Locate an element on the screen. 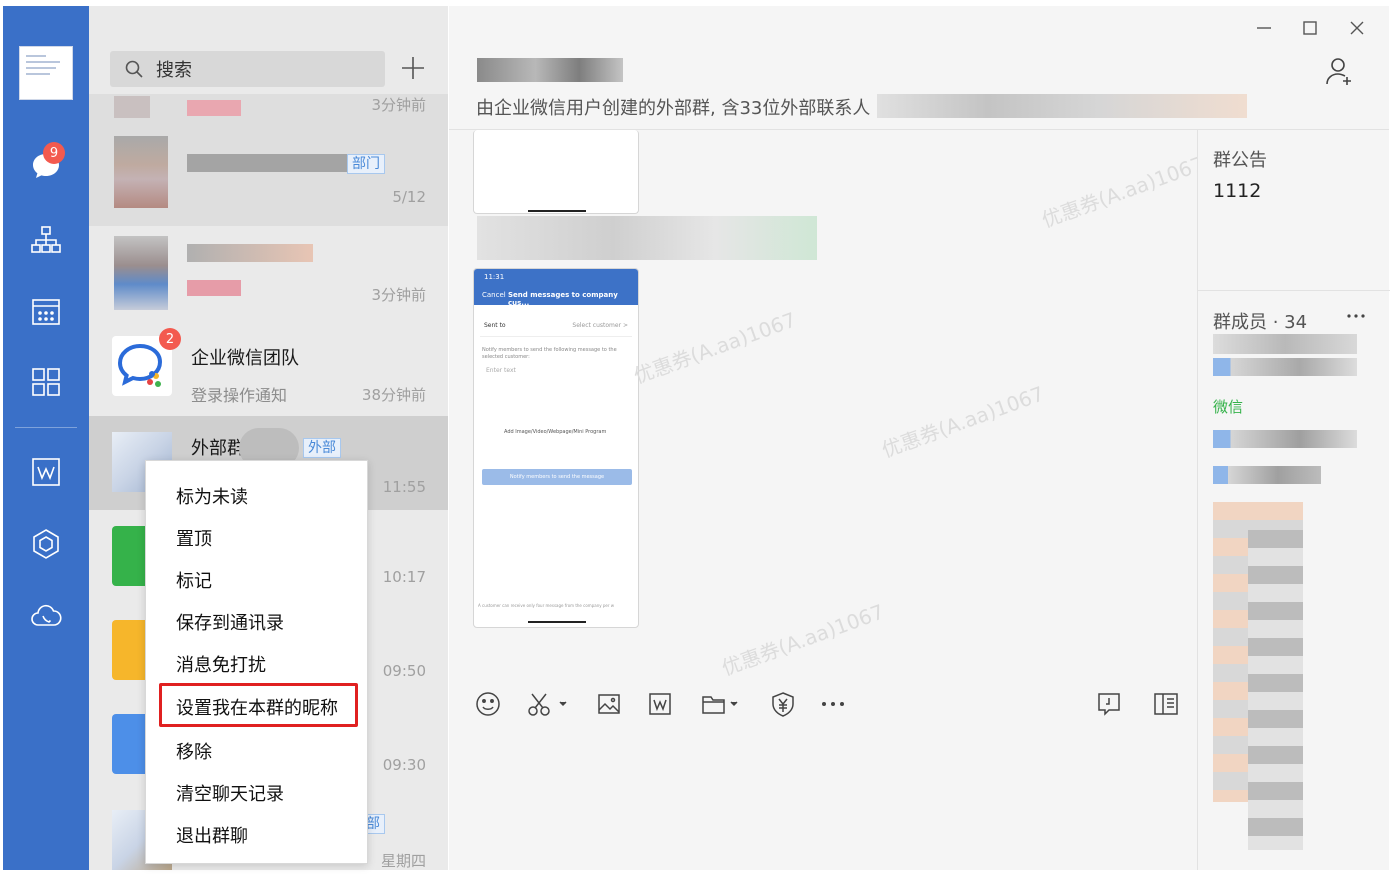 The height and width of the screenshot is (879, 1391). phone-cancel: Cancel is located at coordinates (494, 295).